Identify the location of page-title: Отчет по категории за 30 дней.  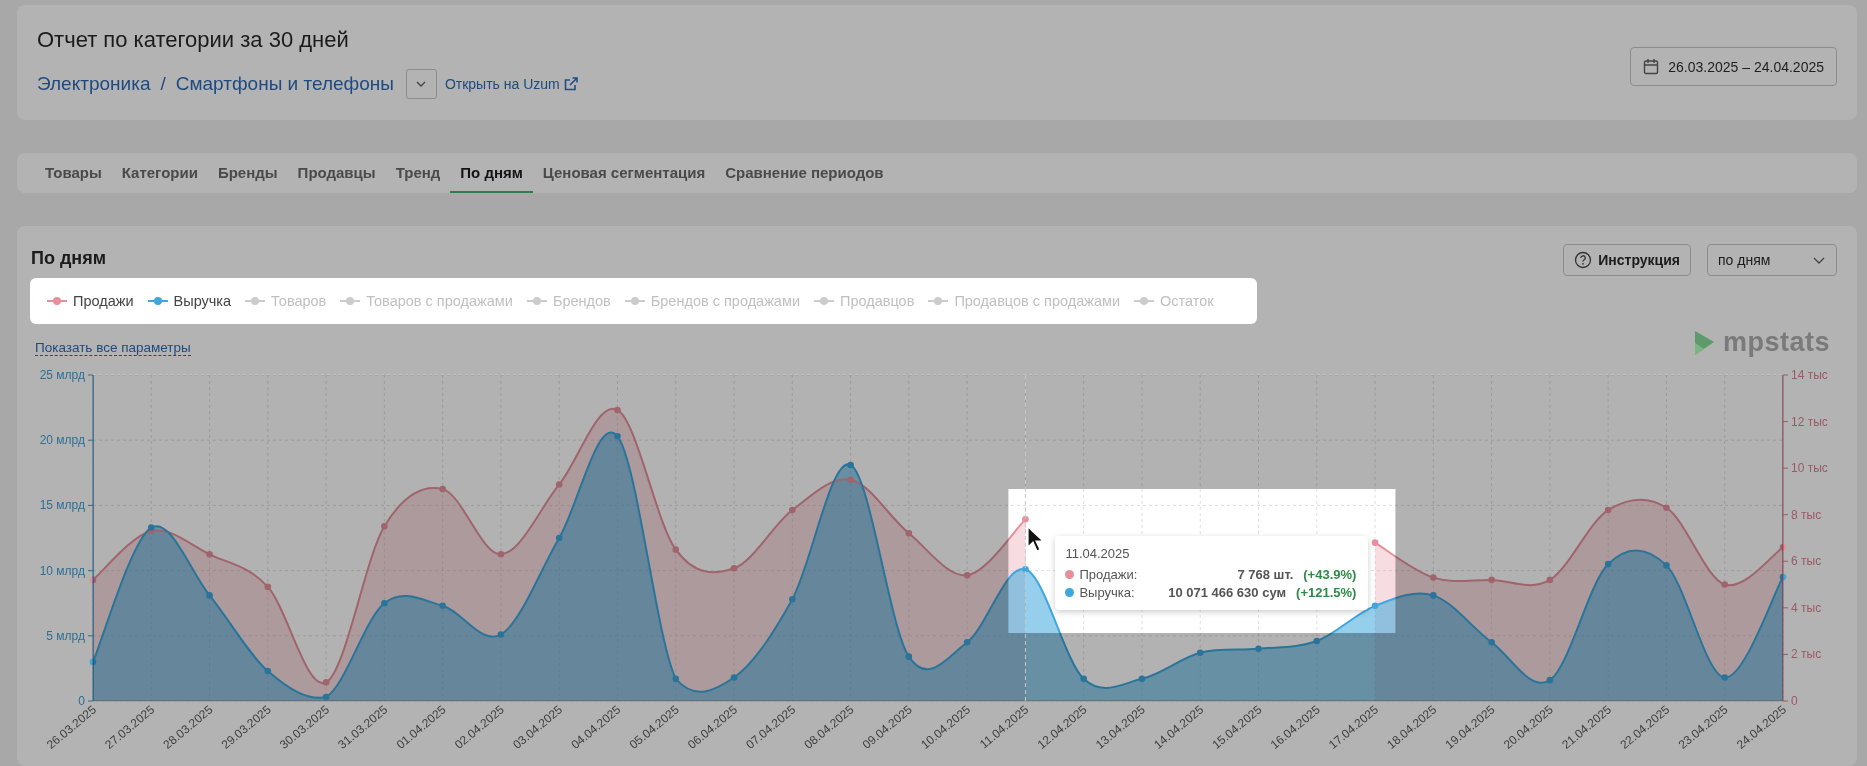
(193, 40).